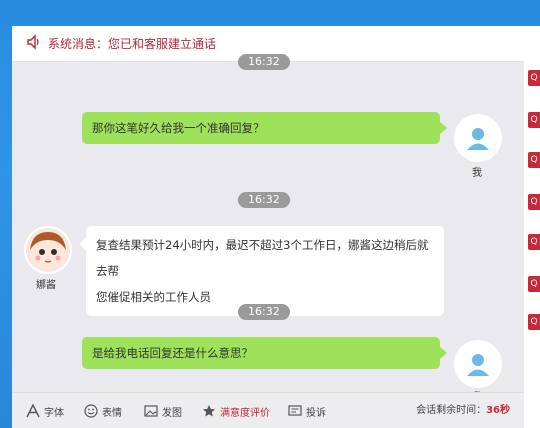  Describe the element at coordinates (151, 411) in the screenshot. I see `image-icon` at that location.